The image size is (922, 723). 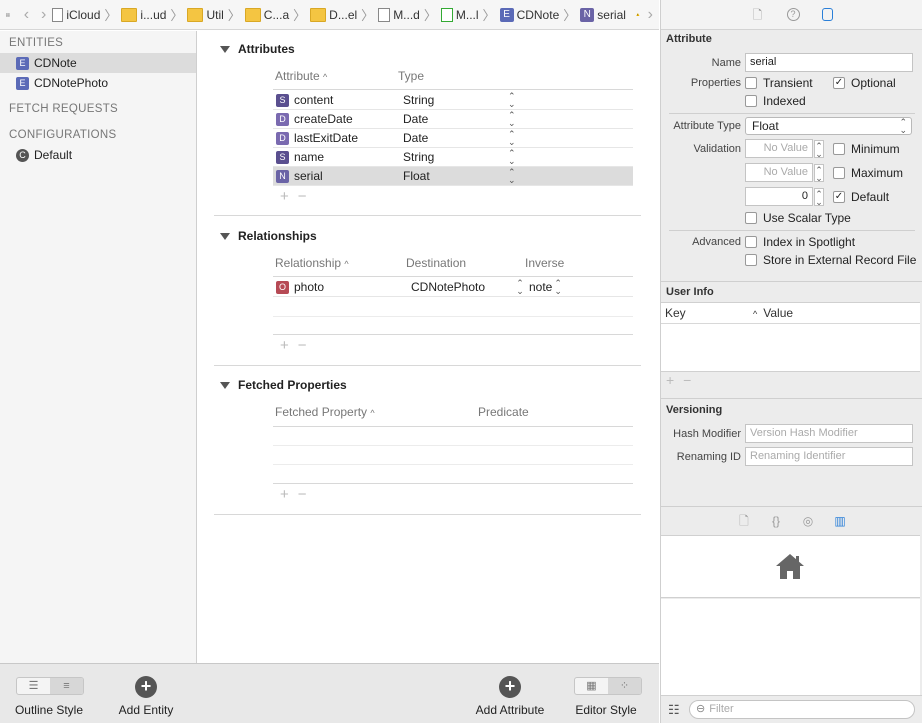 I want to click on predicate-column-header: Predicate, so click(x=503, y=412).